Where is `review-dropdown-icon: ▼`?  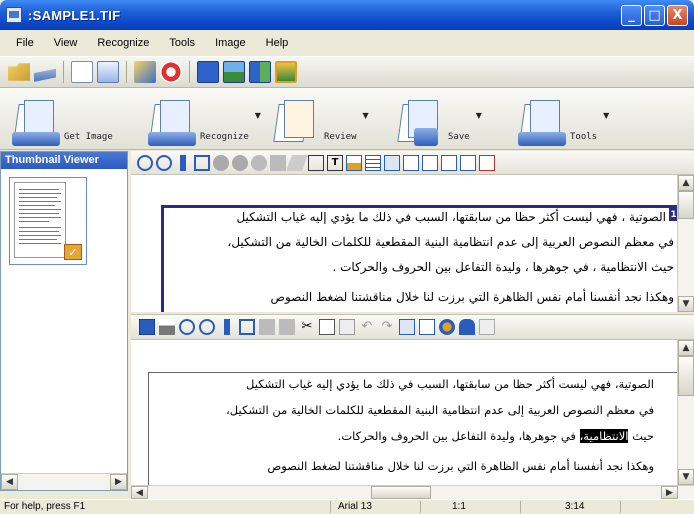
review-dropdown-icon: ▼ is located at coordinates (366, 115).